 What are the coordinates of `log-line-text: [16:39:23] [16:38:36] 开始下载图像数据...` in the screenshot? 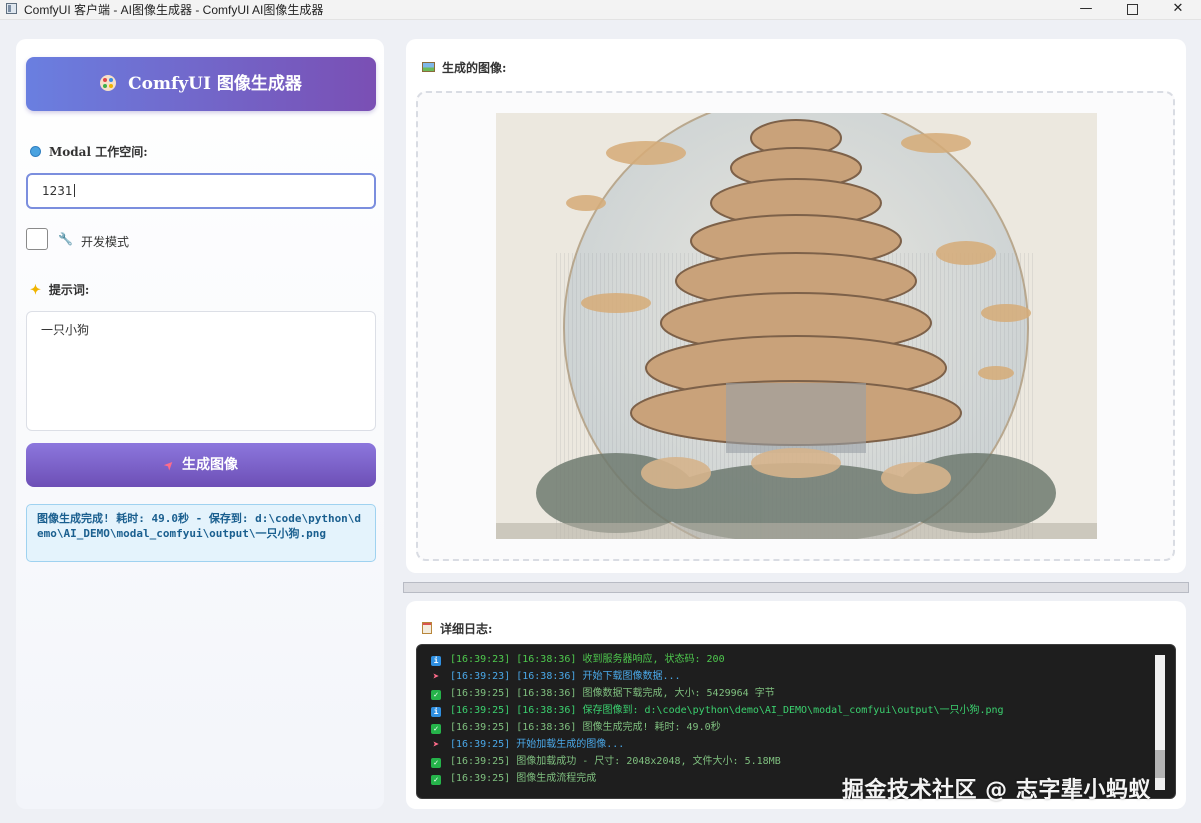 It's located at (565, 676).